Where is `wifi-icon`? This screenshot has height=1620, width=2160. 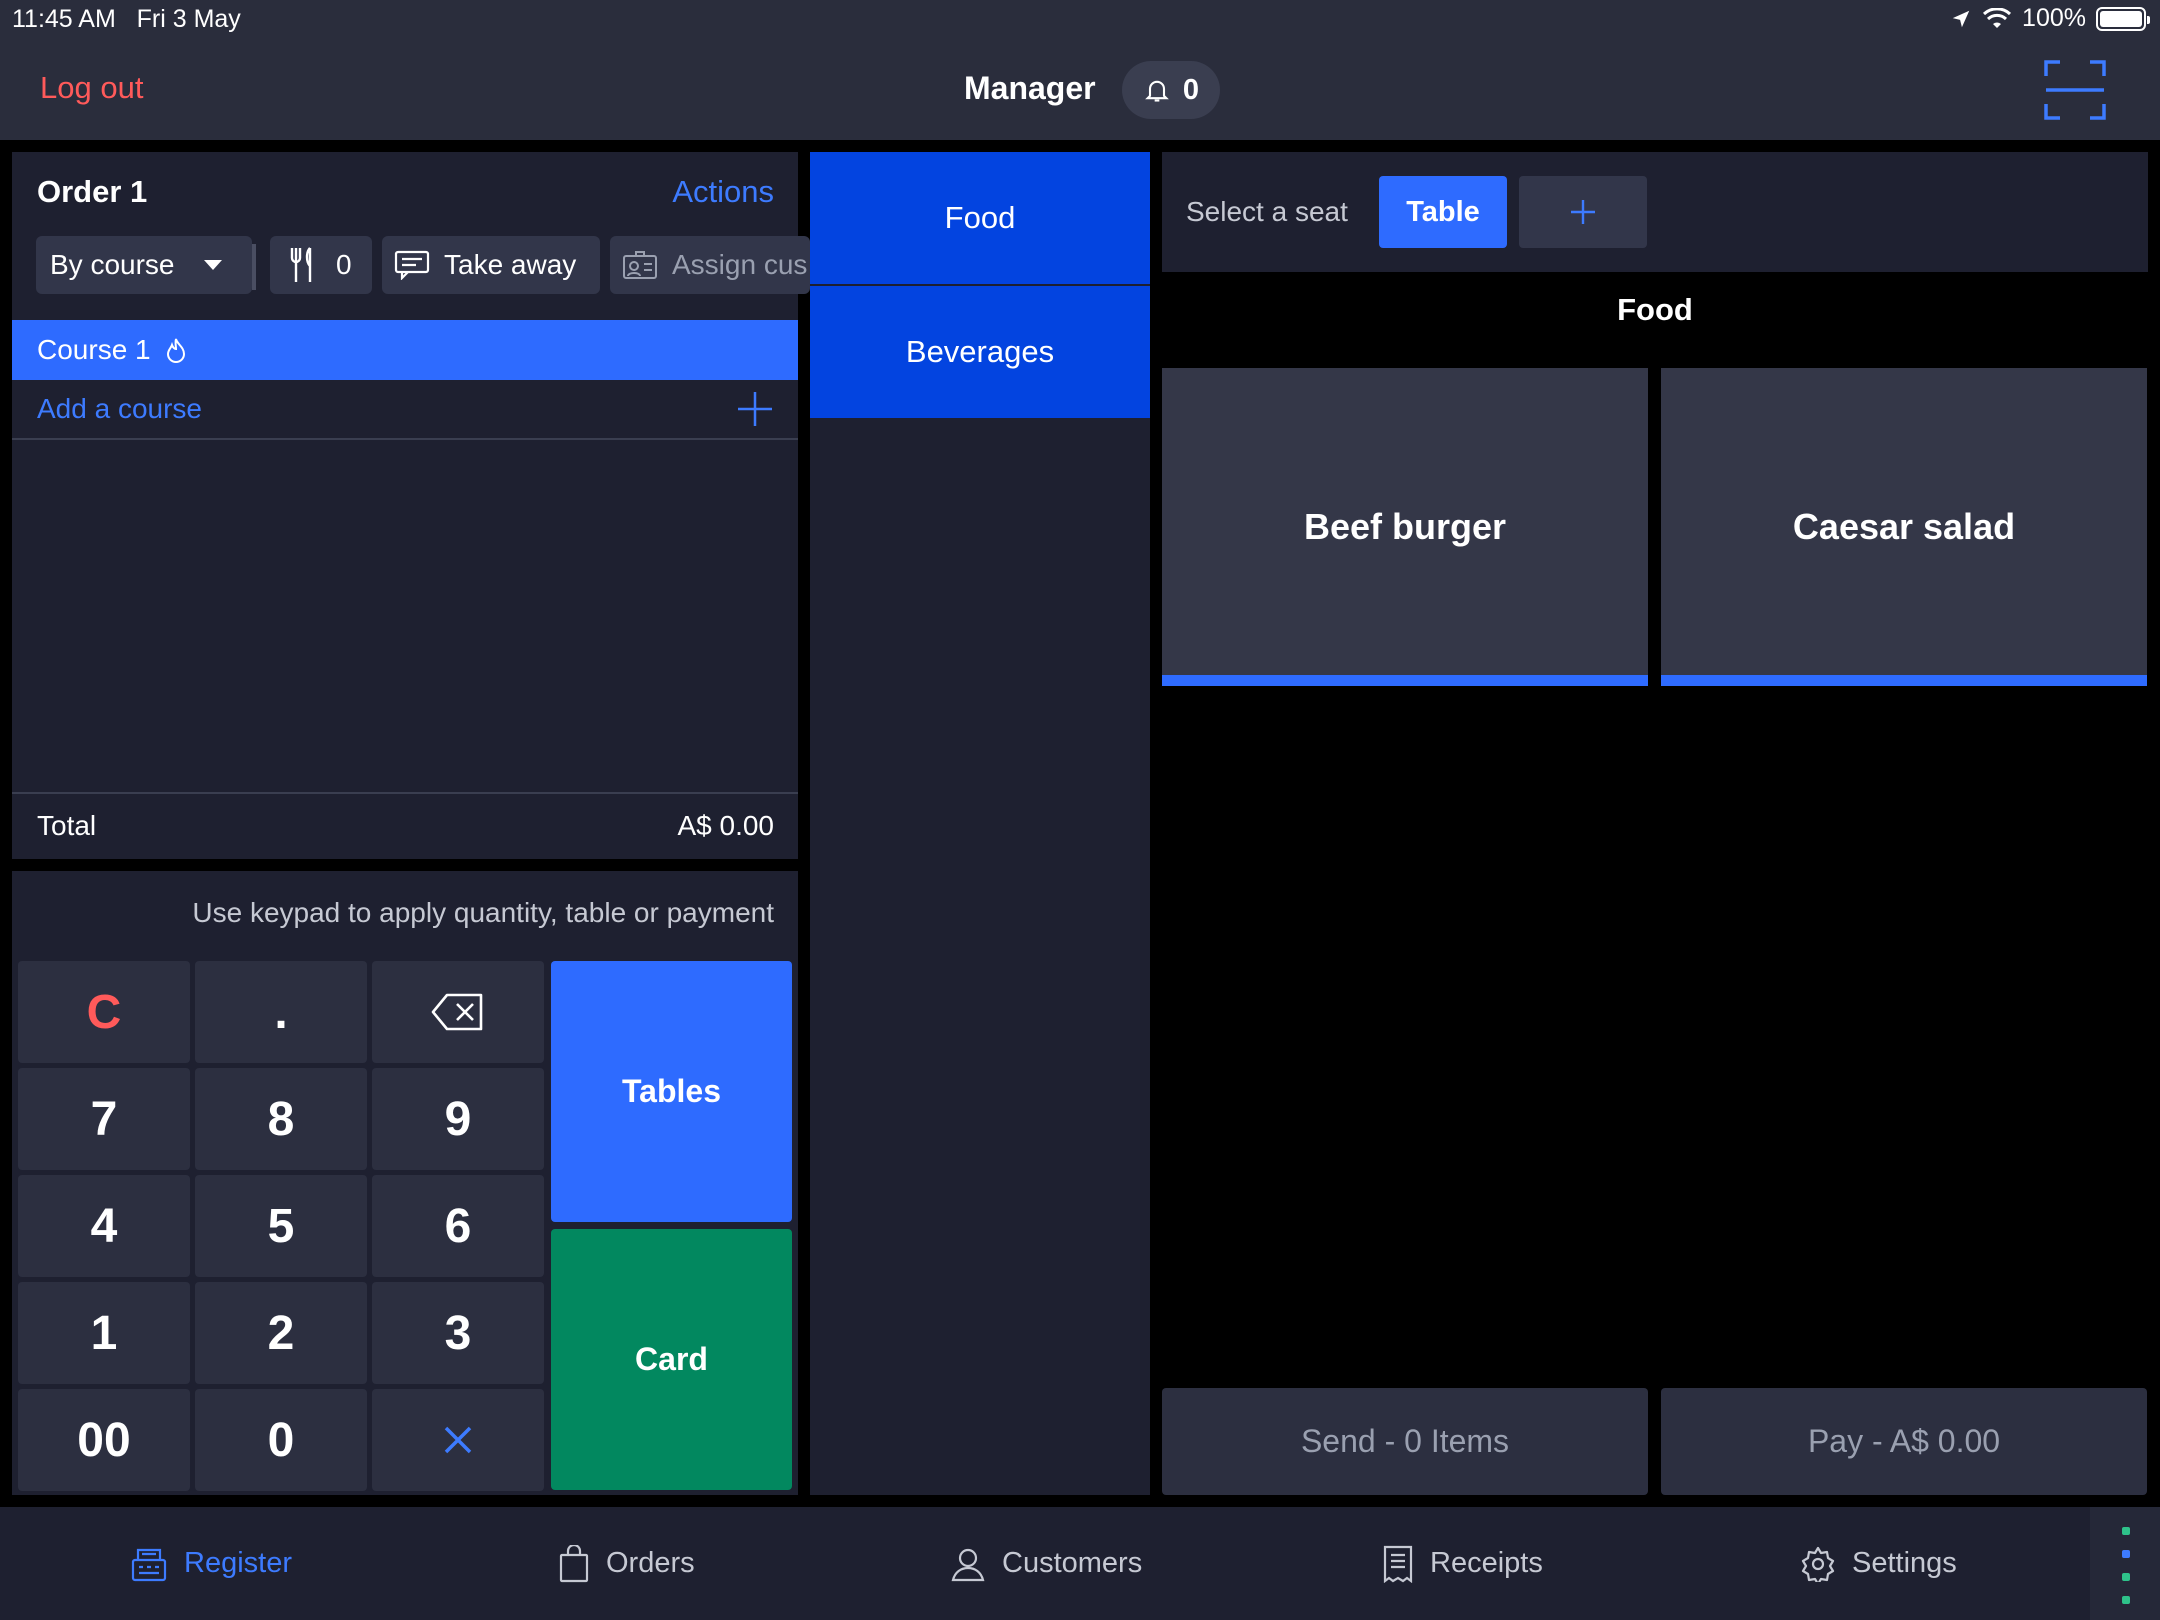
wifi-icon is located at coordinates (1997, 17).